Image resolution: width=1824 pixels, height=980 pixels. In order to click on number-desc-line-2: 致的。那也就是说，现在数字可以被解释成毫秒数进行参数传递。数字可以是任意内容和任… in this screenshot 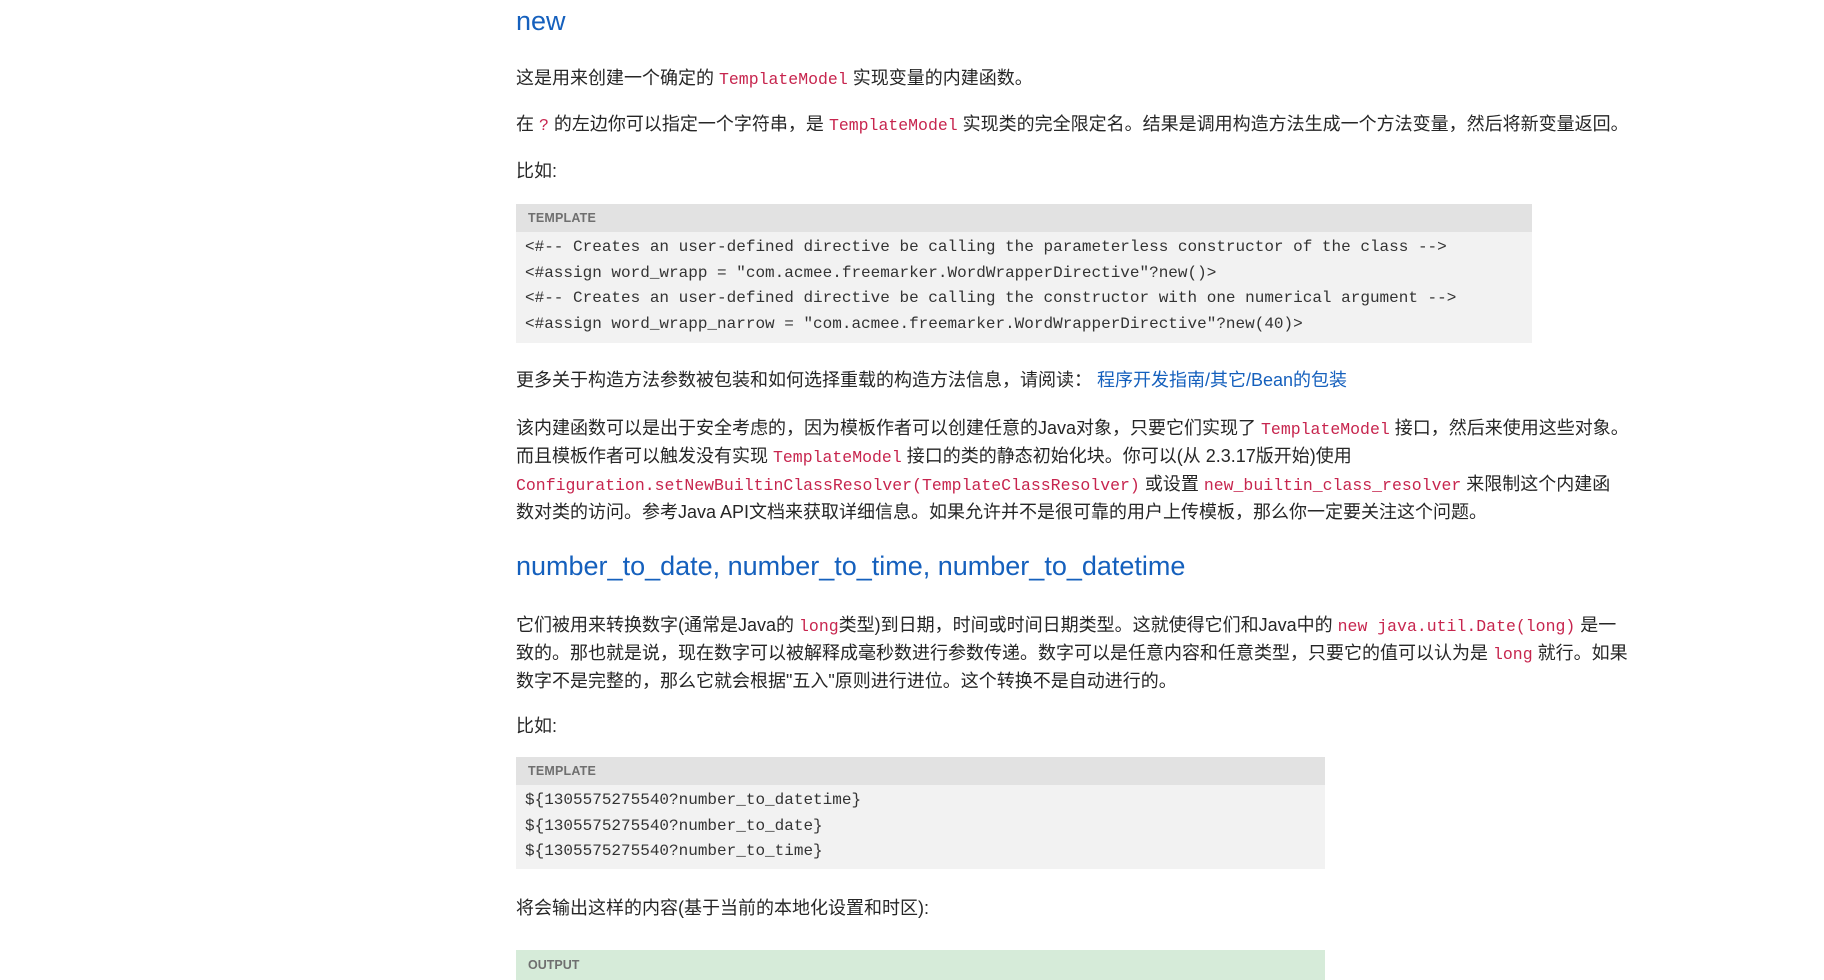, I will do `click(1072, 654)`.